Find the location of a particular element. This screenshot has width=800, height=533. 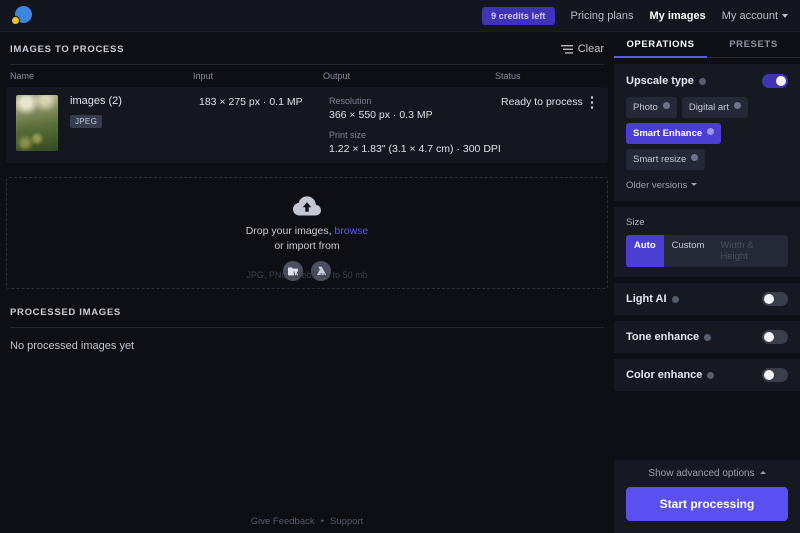

tone-enhance-section: Tone enhance is located at coordinates (707, 337).